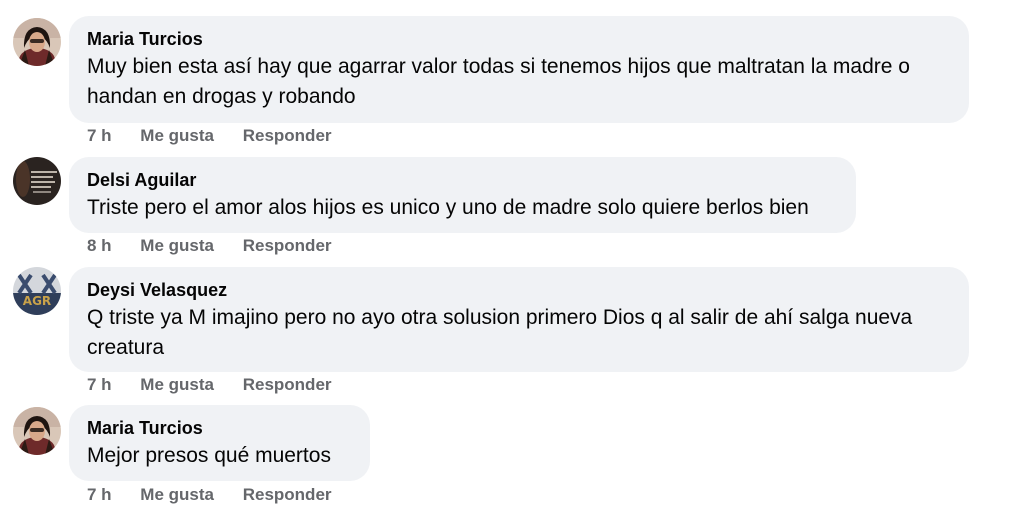  I want to click on comment-author: Deysi Velasquez, so click(519, 290).